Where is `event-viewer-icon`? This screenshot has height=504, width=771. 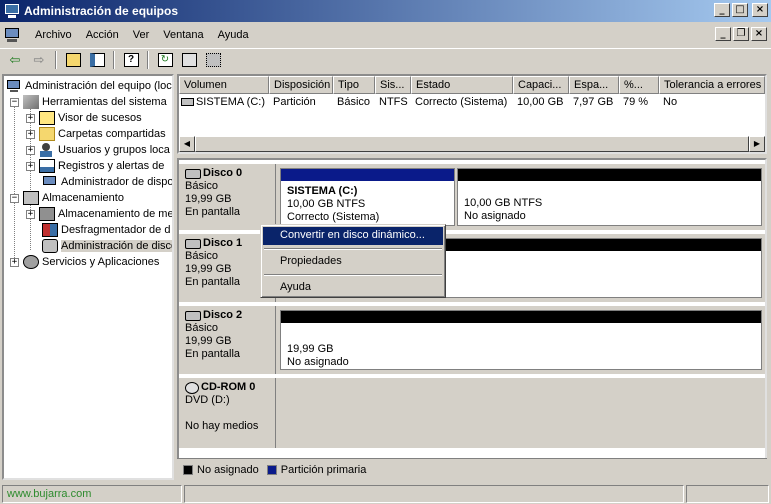
event-viewer-icon is located at coordinates (47, 118).